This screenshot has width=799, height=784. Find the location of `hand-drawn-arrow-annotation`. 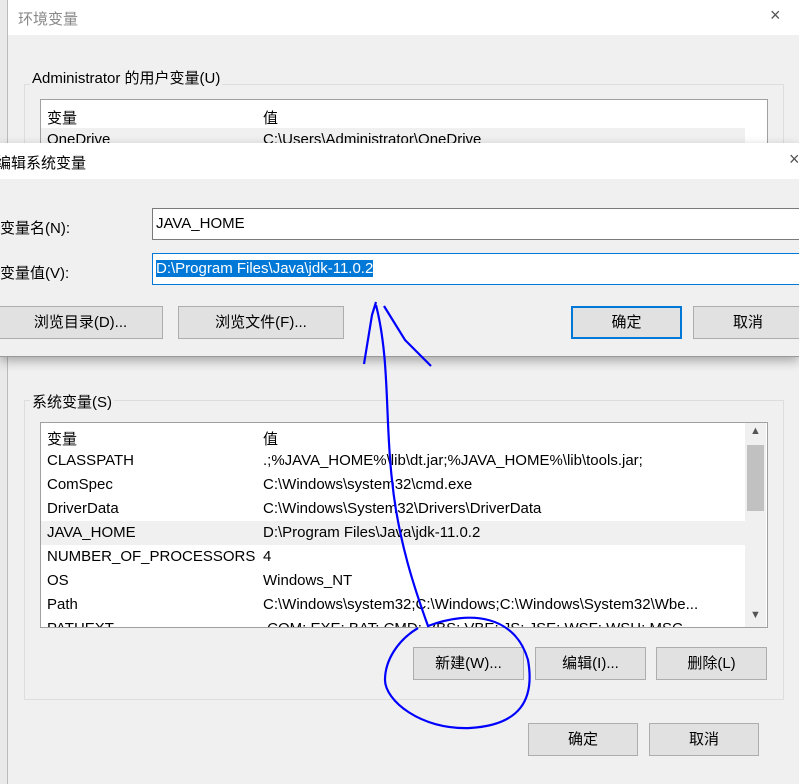

hand-drawn-arrow-annotation is located at coordinates (446, 515).